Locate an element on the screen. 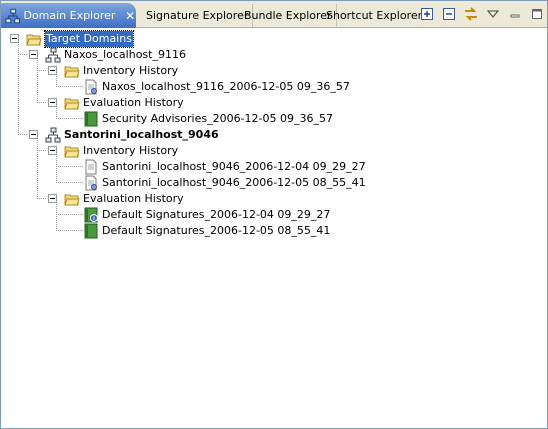  tree-node-label: Naxos_localhost_9116 is located at coordinates (125, 54).